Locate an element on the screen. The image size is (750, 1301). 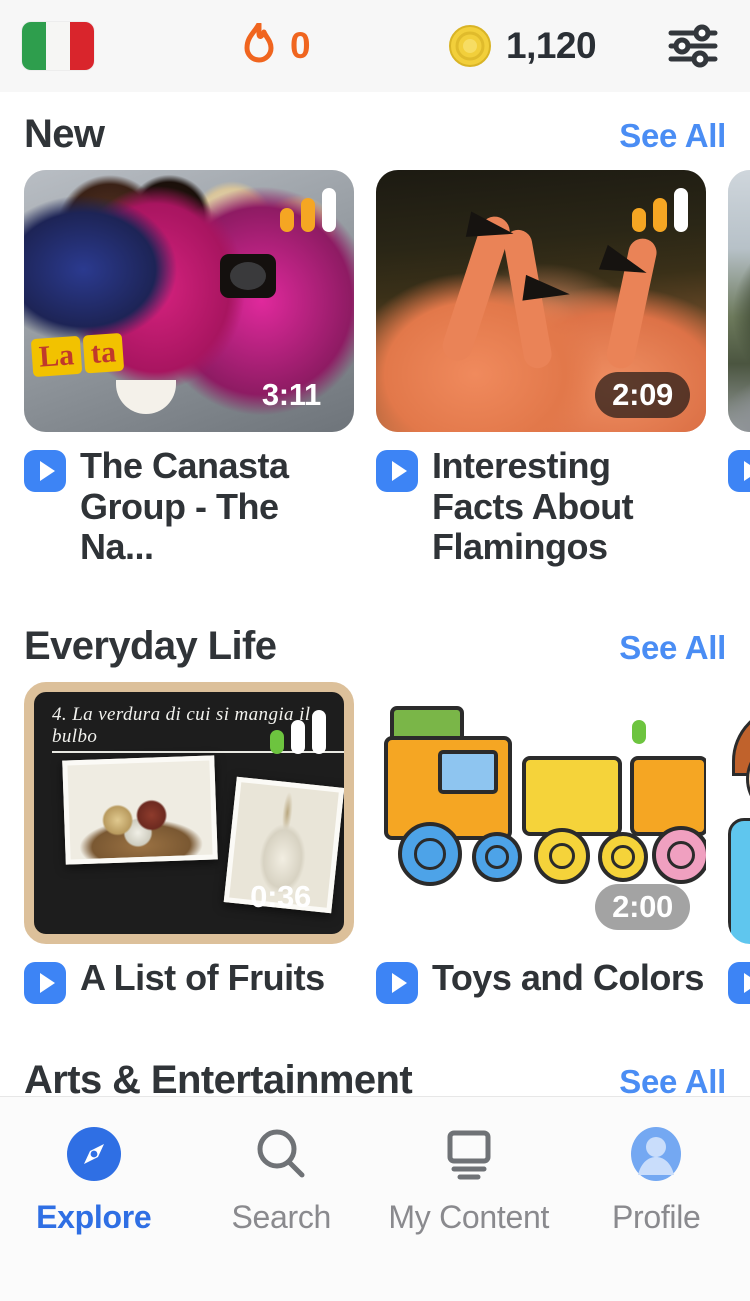
see-all-link-new: See All is located at coordinates (672, 136).